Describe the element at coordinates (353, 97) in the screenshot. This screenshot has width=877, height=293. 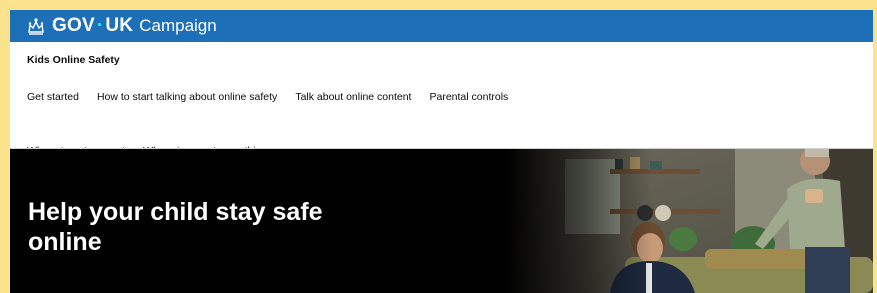
I see `nav-item-talk-about-online-content: Talk about online content` at that location.